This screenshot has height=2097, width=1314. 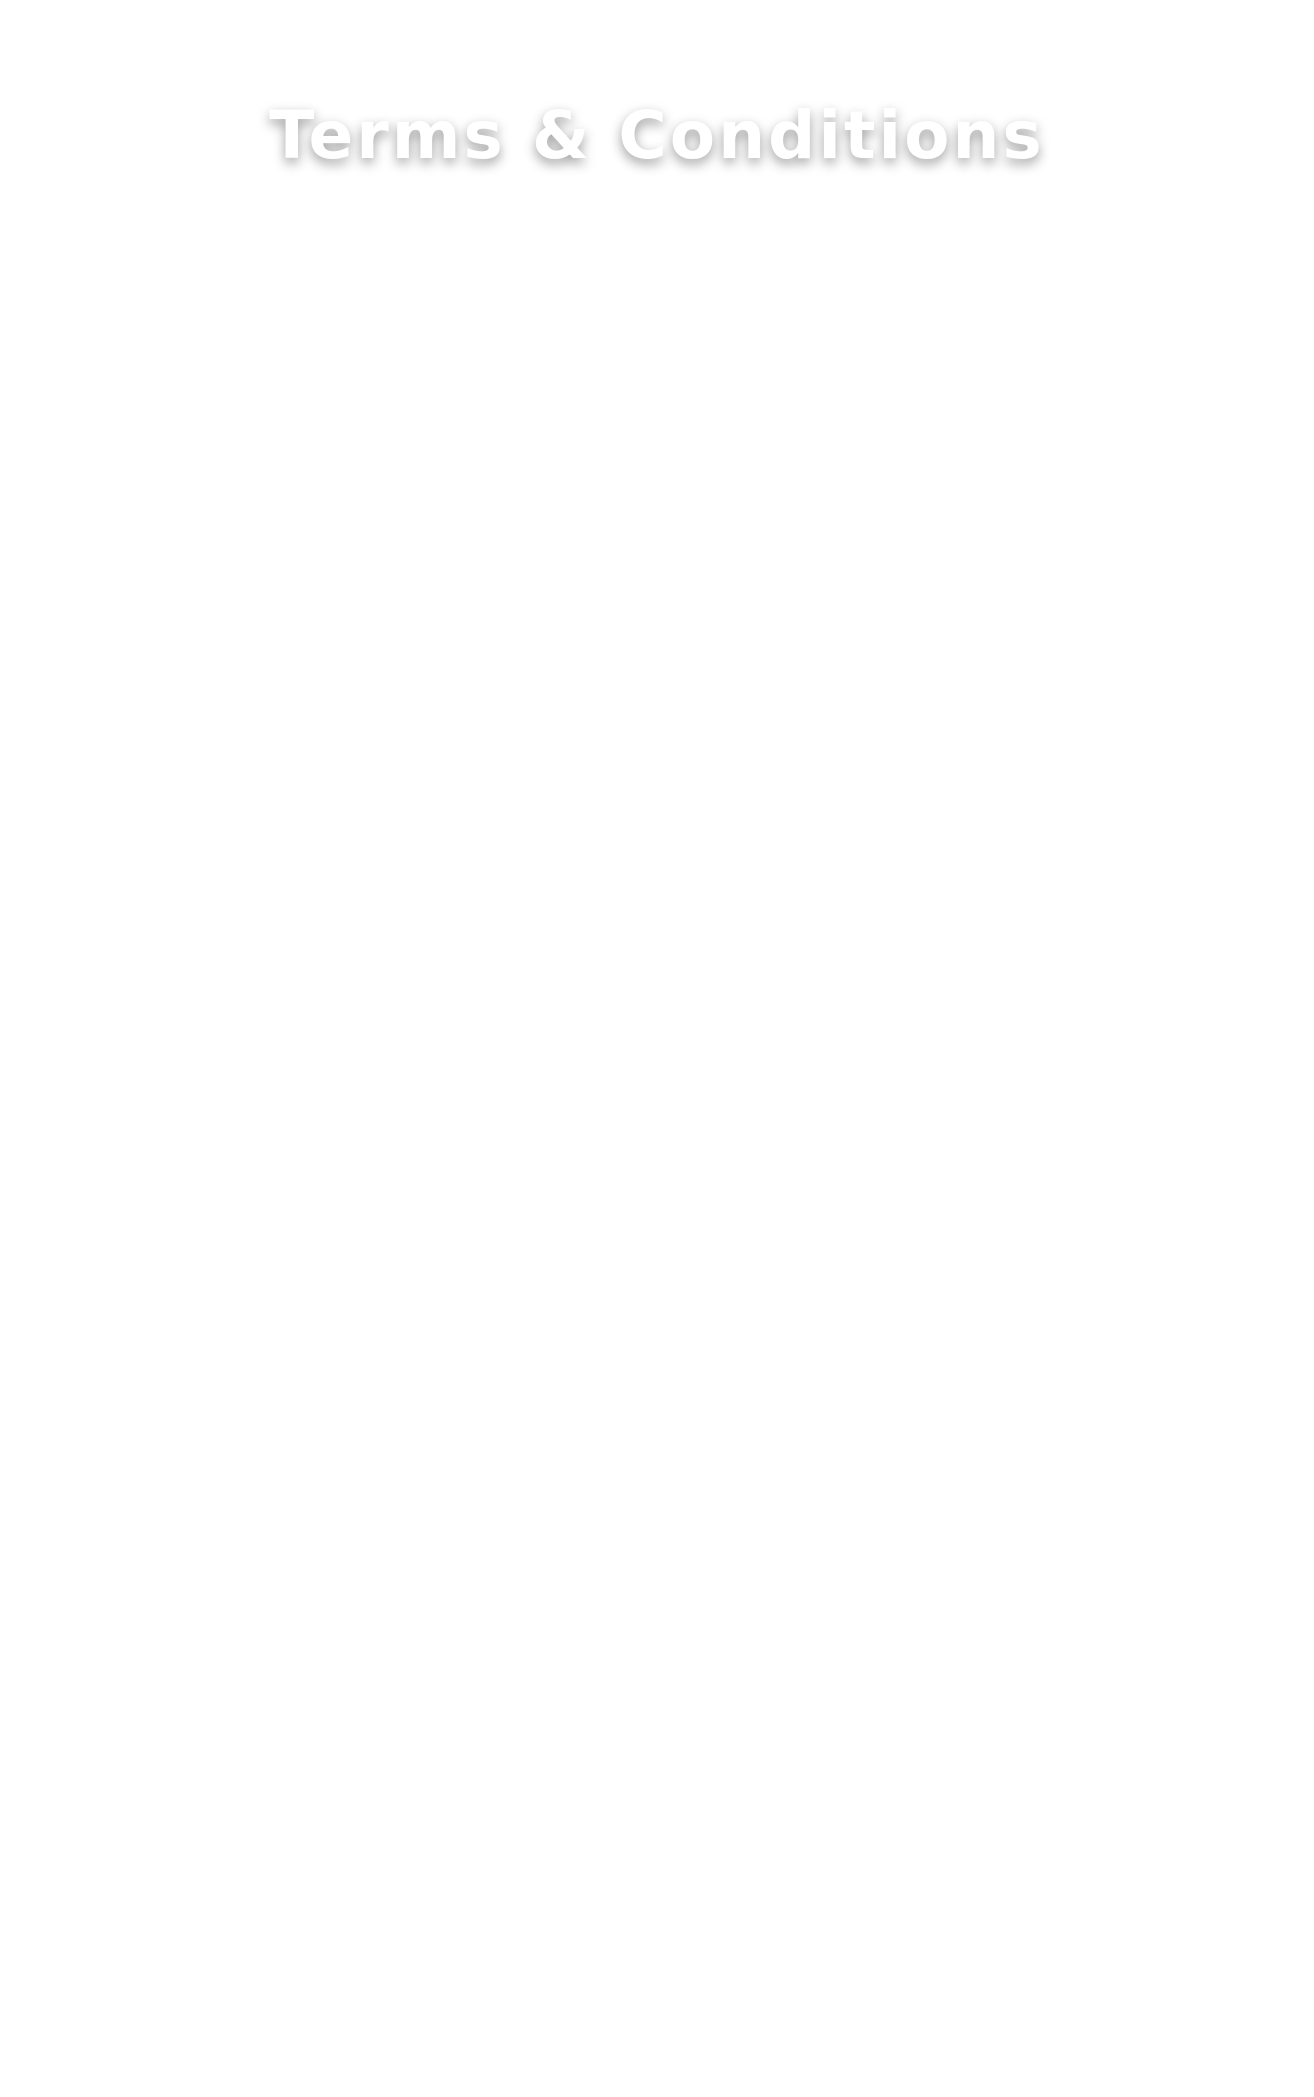 I want to click on page-header: Terms & Conditions, so click(x=657, y=140).